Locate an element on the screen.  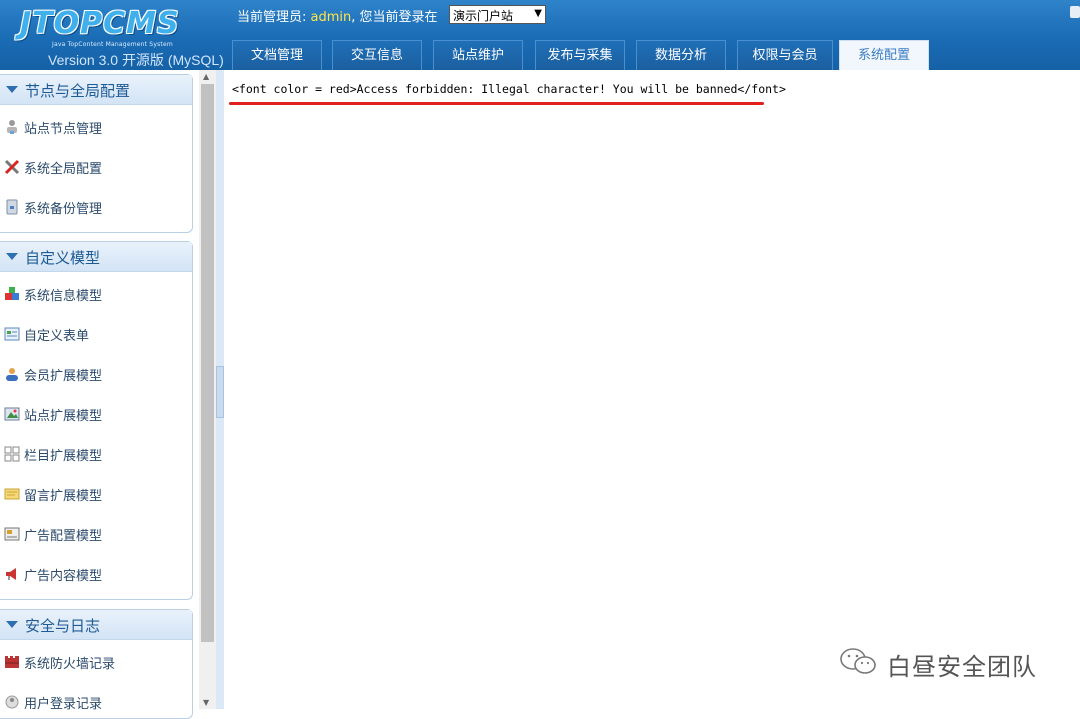
login-info: 当前管理员: admin, 您当前登录在 is located at coordinates (337, 15).